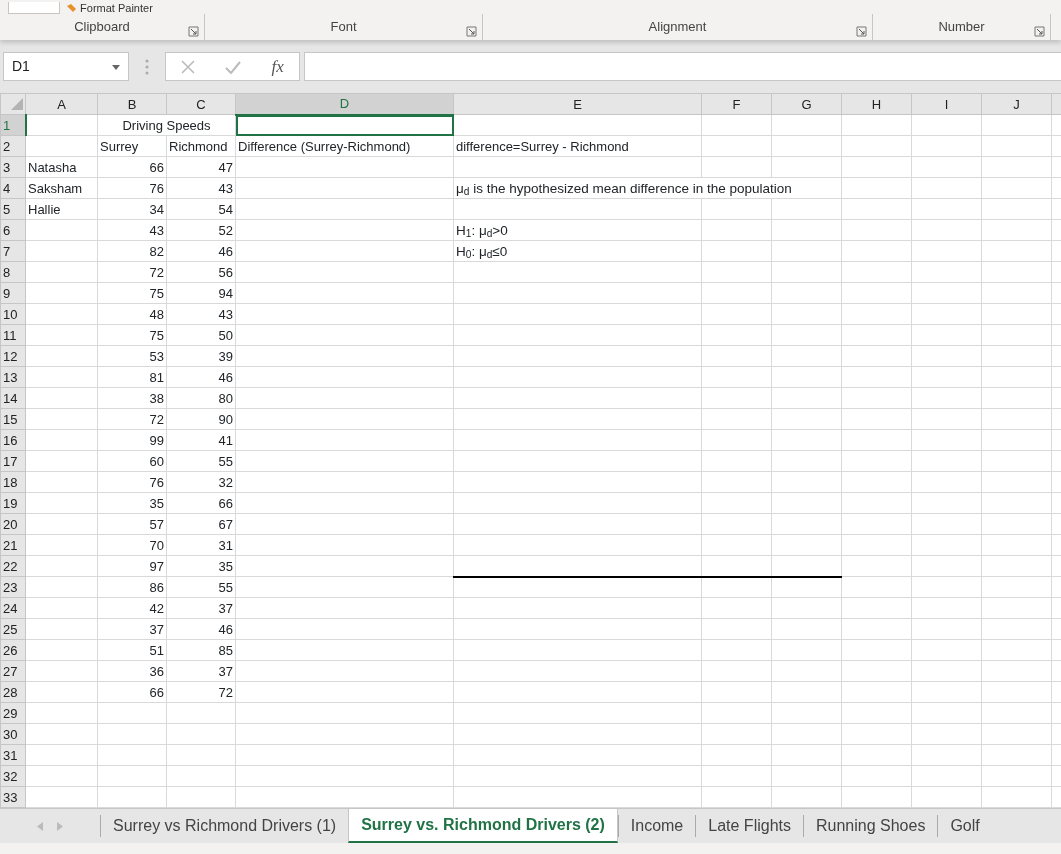  What do you see at coordinates (961, 27) in the screenshot?
I see `group-label: Number` at bounding box center [961, 27].